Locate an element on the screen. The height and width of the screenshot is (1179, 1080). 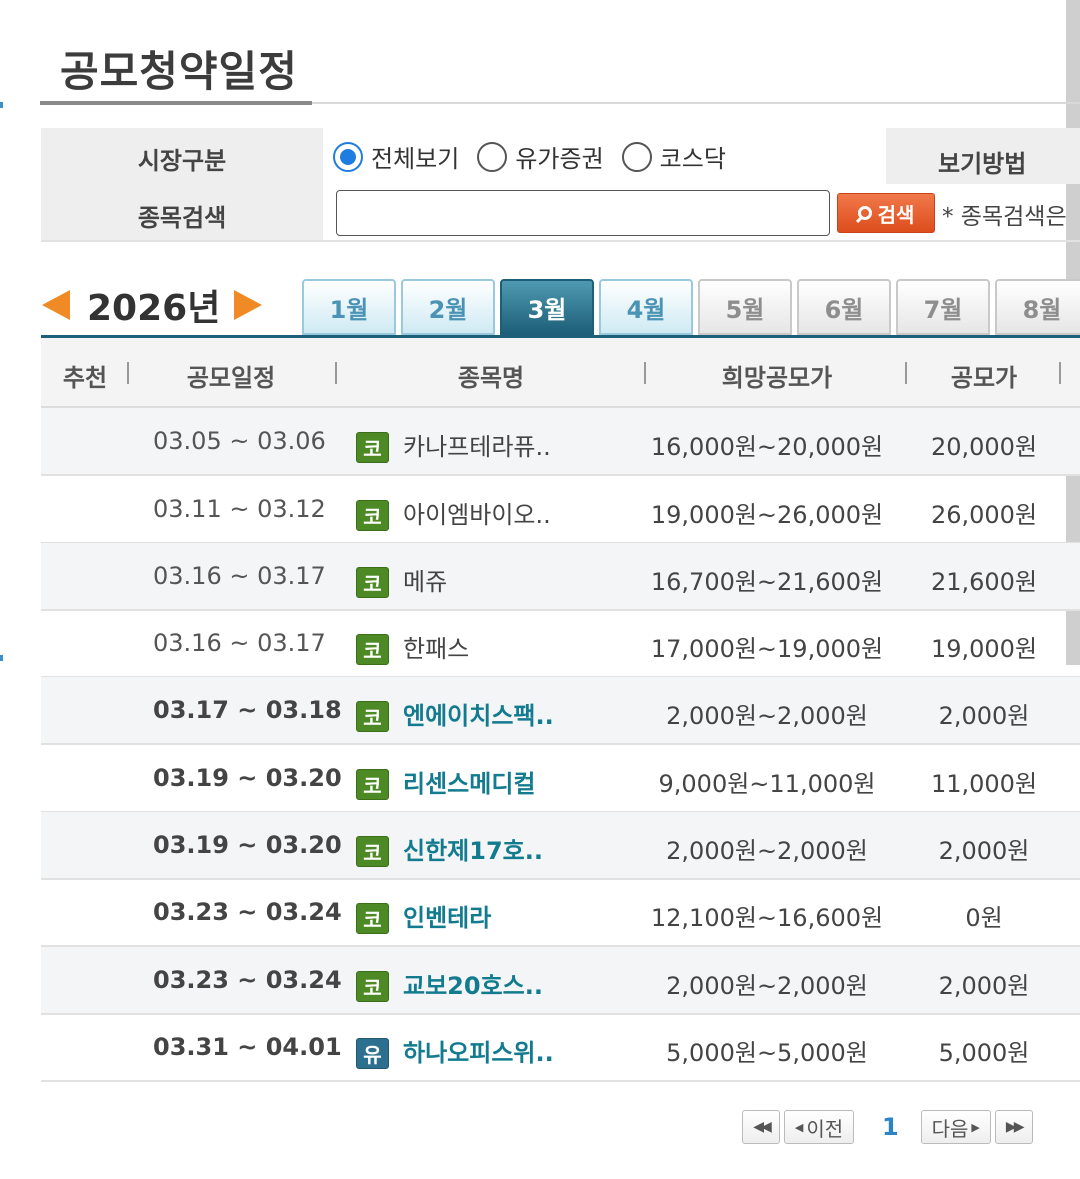
year-label: 2026년 is located at coordinates (154, 308).